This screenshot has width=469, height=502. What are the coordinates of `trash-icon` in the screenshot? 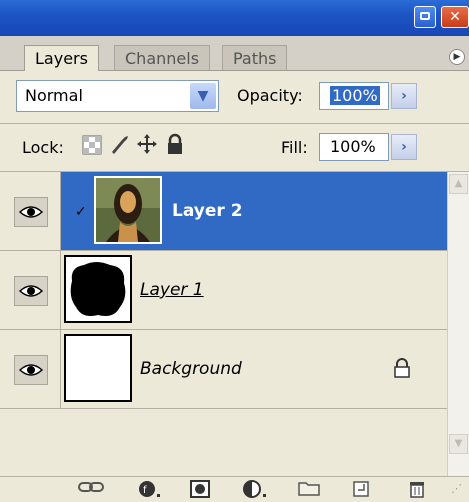 It's located at (417, 489).